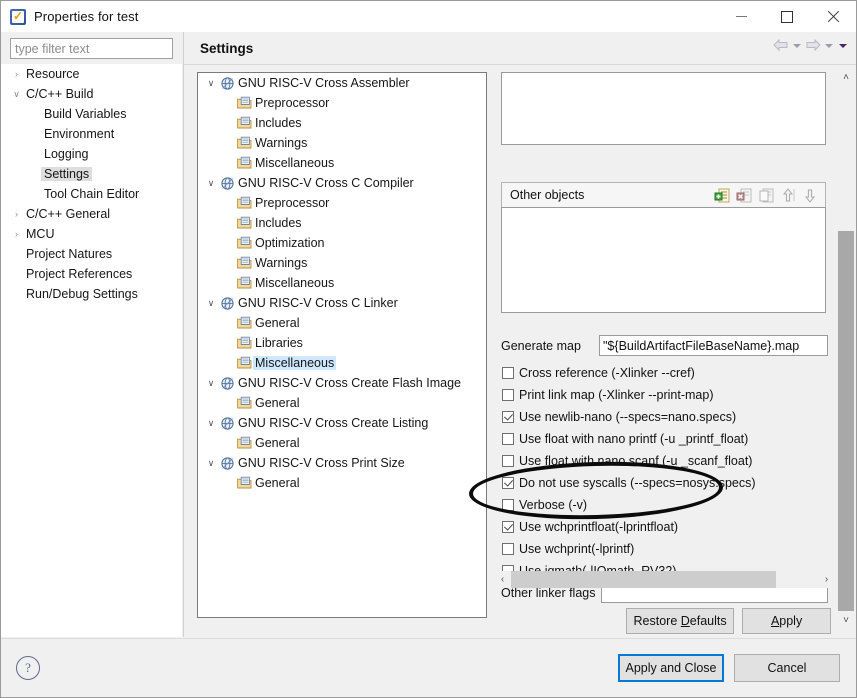  Describe the element at coordinates (342, 463) in the screenshot. I see `tree-item-gnu-risc-v-cross-print-size: ∨ GNU RISC-V Cross Print Size` at that location.